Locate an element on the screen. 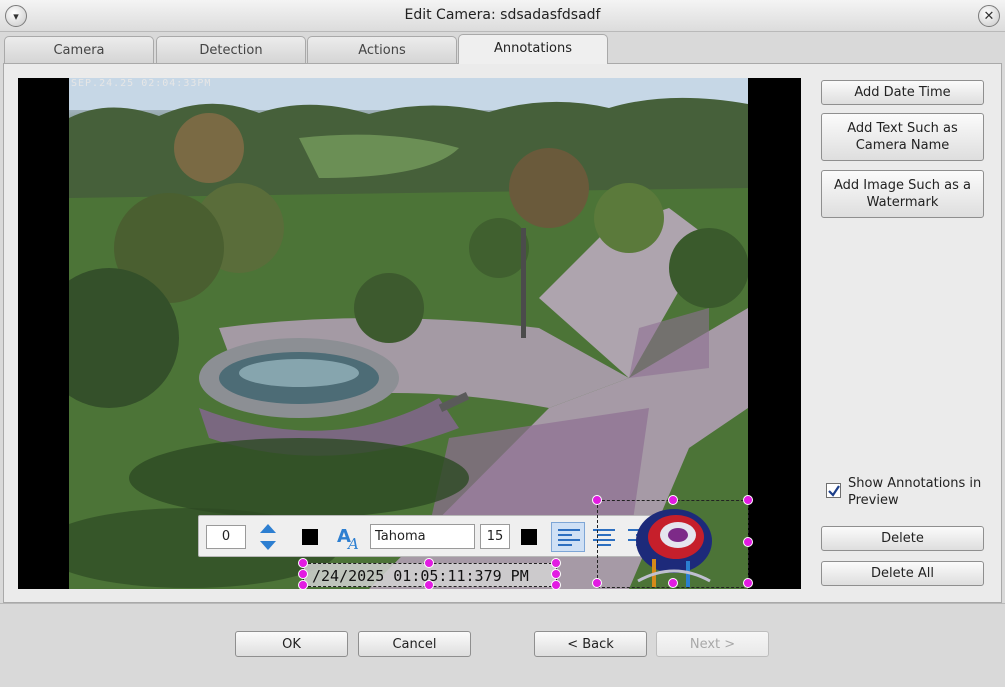 Image resolution: width=1005 pixels, height=687 pixels. ok-button: OK is located at coordinates (291, 644).